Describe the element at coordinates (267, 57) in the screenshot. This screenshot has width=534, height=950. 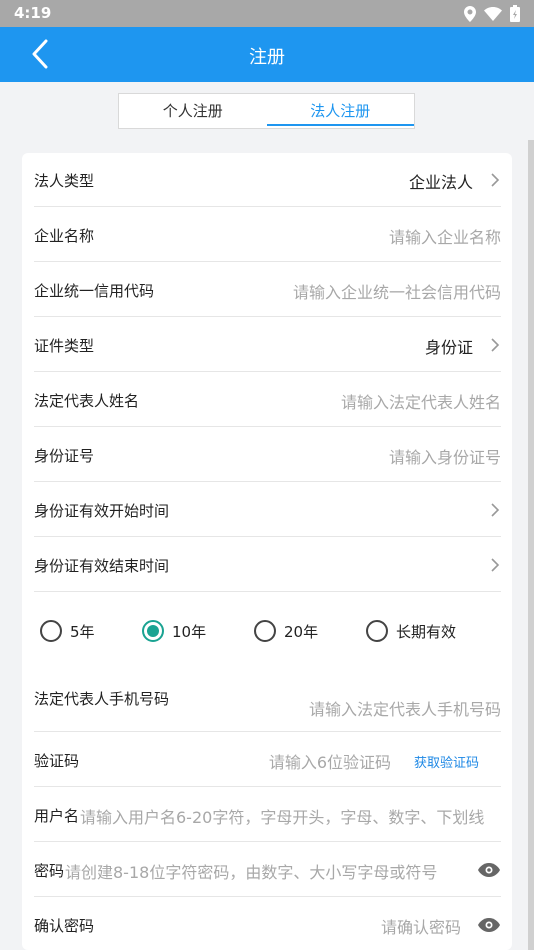
I see `page-title: 注册` at that location.